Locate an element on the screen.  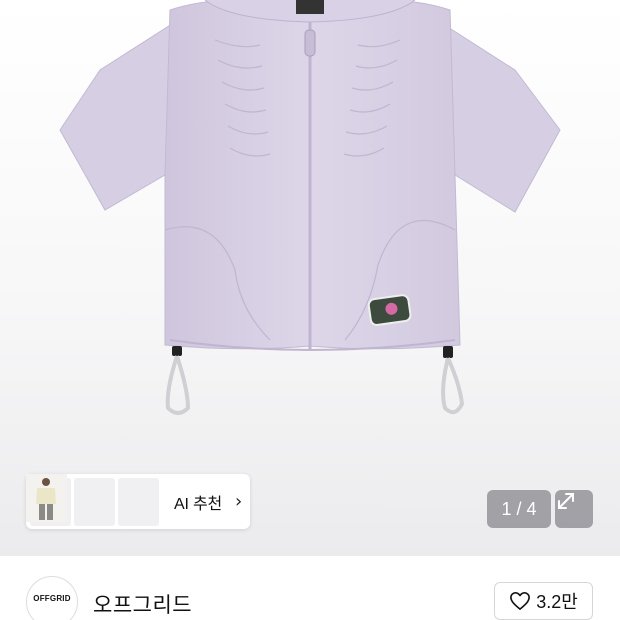
like-count: 3.2만 is located at coordinates (557, 602).